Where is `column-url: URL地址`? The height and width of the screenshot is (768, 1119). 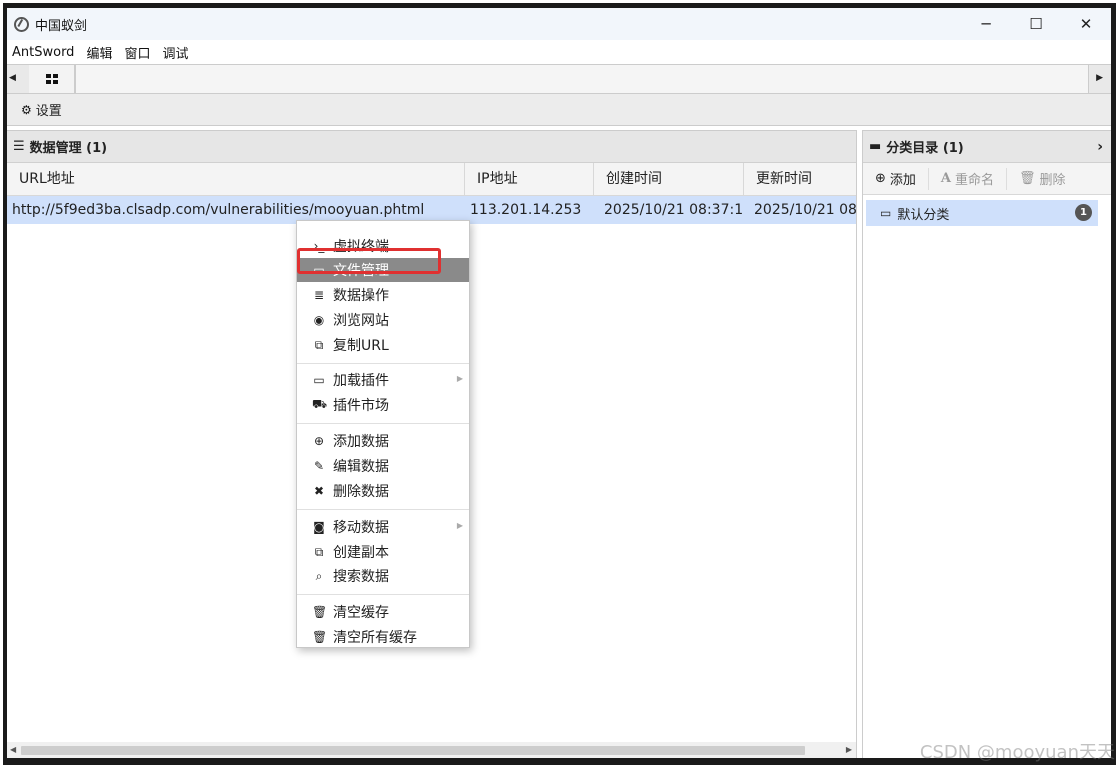
column-url: URL地址 is located at coordinates (236, 179).